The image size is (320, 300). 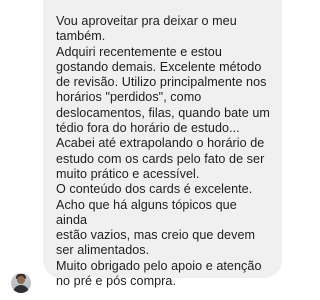 I want to click on avatar-shoulders, so click(x=21, y=289).